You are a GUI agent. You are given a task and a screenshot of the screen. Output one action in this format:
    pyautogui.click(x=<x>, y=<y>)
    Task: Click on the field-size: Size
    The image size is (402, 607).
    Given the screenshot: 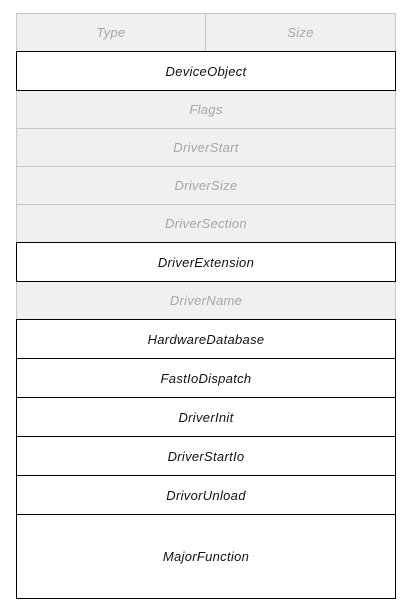 What is the action you would take?
    pyautogui.click(x=300, y=32)
    